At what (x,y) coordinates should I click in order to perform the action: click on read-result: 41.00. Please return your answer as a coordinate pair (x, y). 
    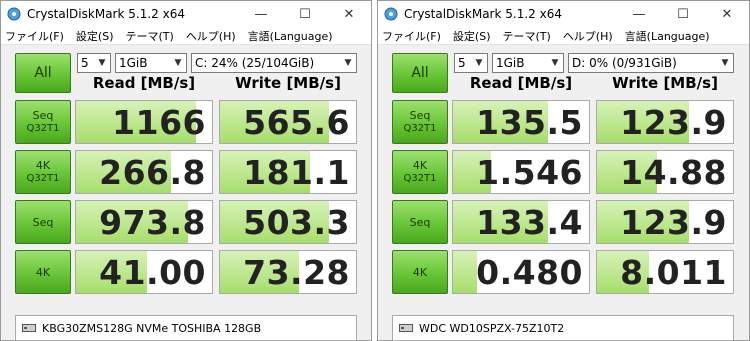
    Looking at the image, I should click on (144, 272).